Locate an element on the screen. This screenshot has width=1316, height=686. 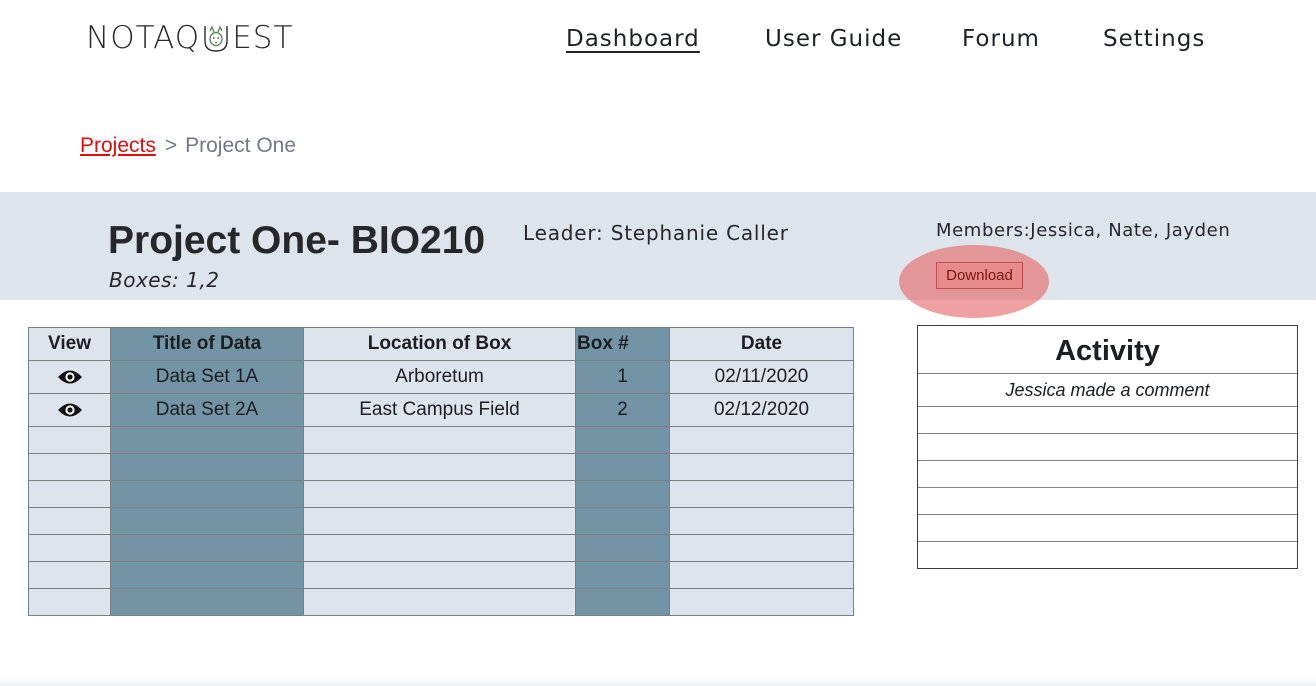
project-title: Project One- BIO210 is located at coordinates (297, 240).